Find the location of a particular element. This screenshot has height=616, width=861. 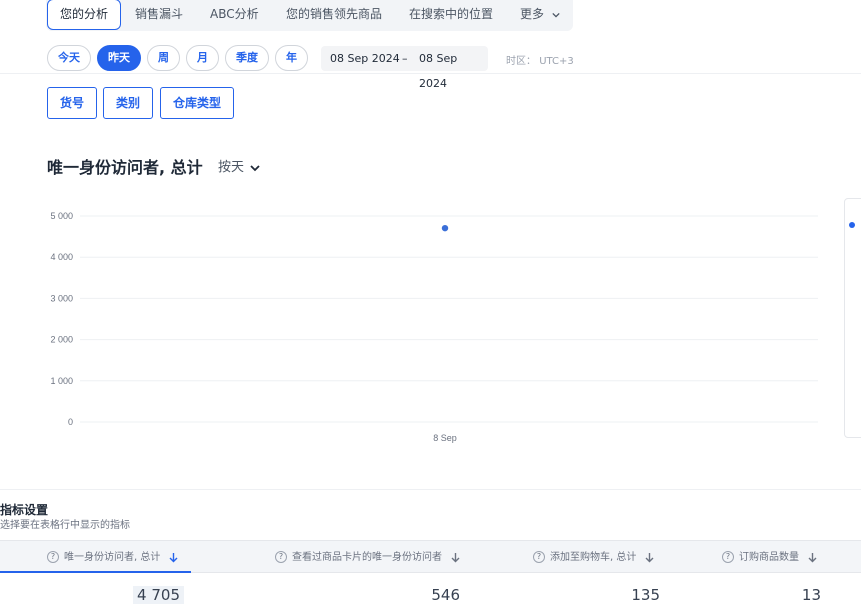

table-cell-card-viewers: 546 is located at coordinates (445, 595).